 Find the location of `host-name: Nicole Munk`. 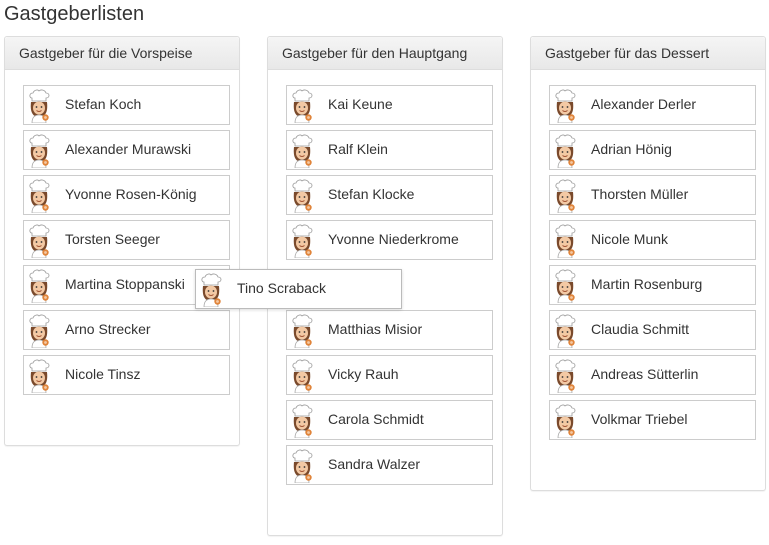

host-name: Nicole Munk is located at coordinates (630, 239).